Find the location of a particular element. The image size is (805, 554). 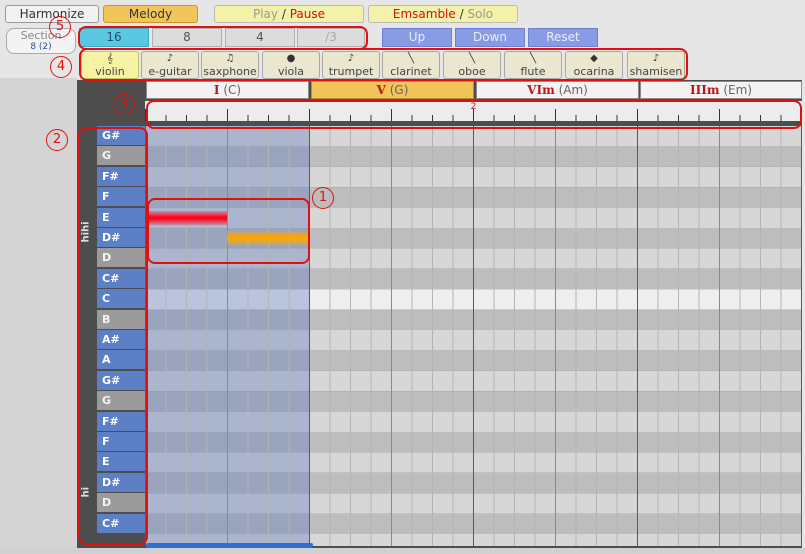

instrument-label: e-guitar is located at coordinates (170, 71).